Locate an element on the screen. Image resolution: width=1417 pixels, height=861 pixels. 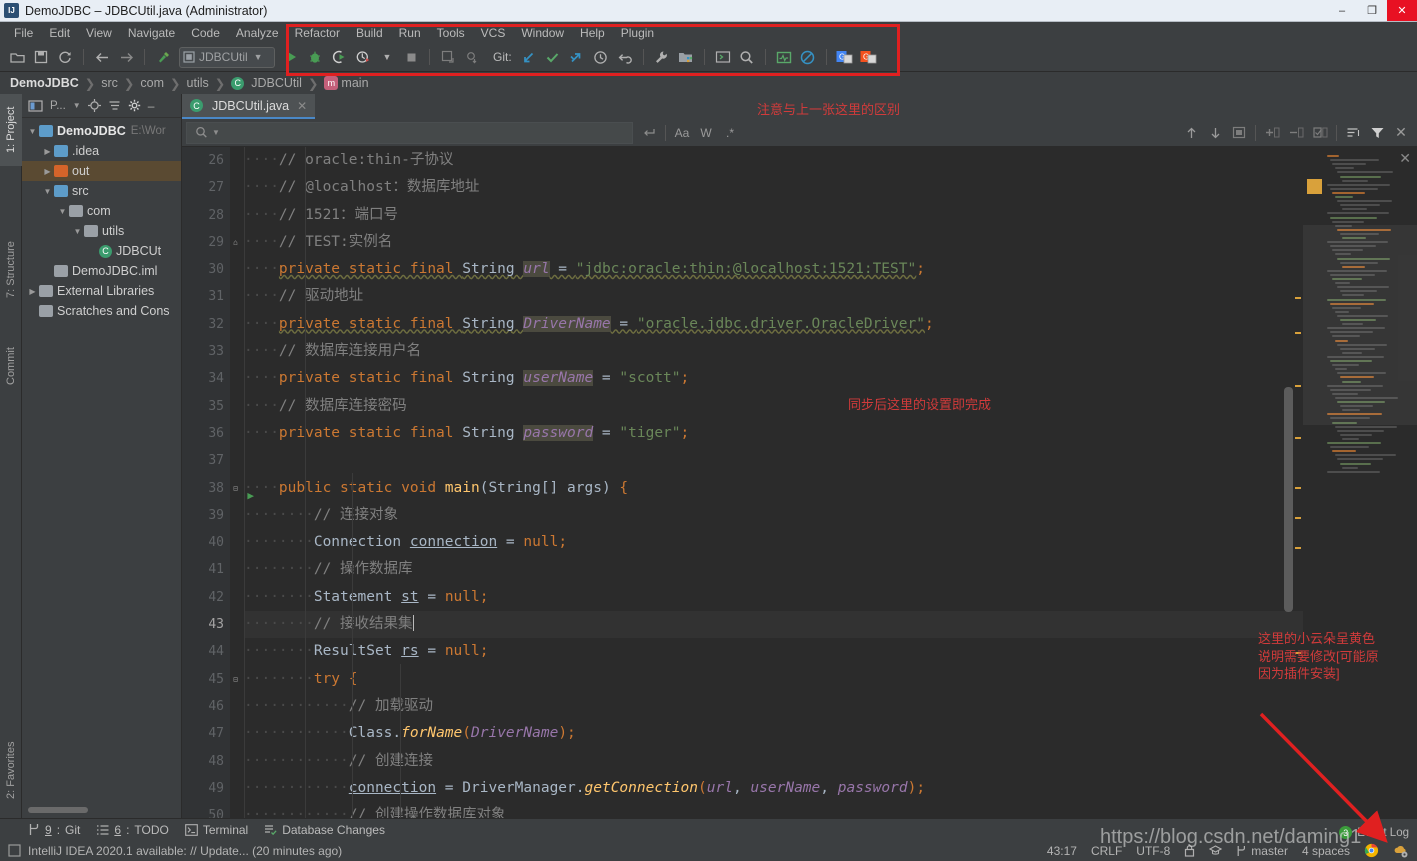
file-encoding: UTF-8 is located at coordinates (1153, 851).